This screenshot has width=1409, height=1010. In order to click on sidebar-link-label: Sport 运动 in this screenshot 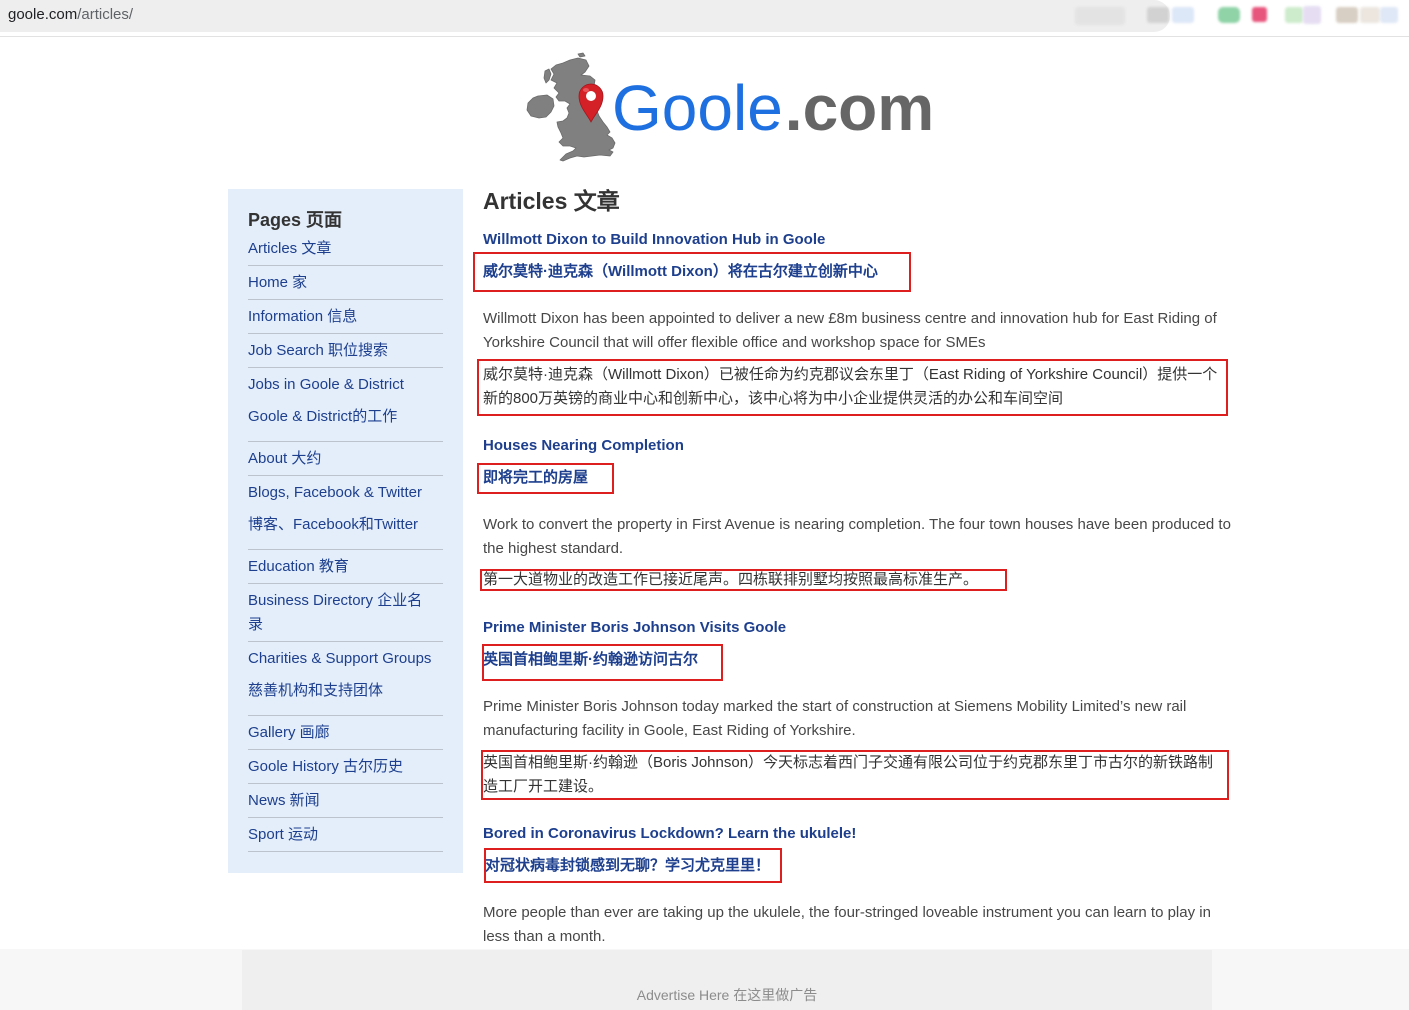, I will do `click(345, 835)`.